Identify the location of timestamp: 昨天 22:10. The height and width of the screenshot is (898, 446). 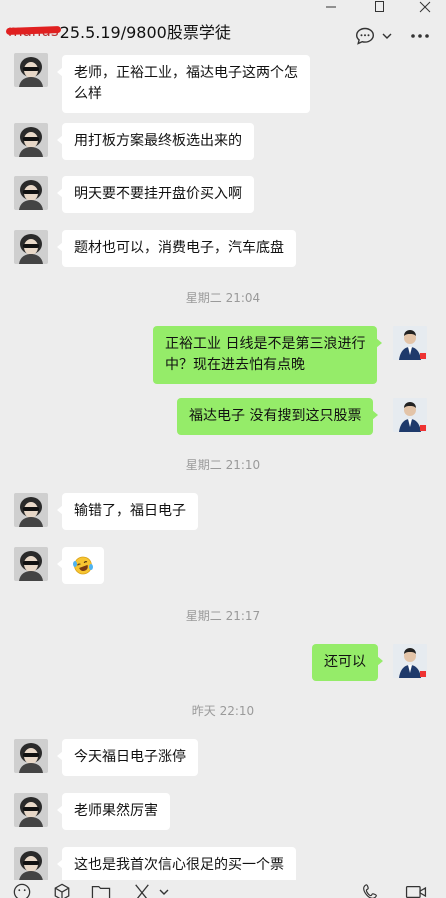
(223, 711).